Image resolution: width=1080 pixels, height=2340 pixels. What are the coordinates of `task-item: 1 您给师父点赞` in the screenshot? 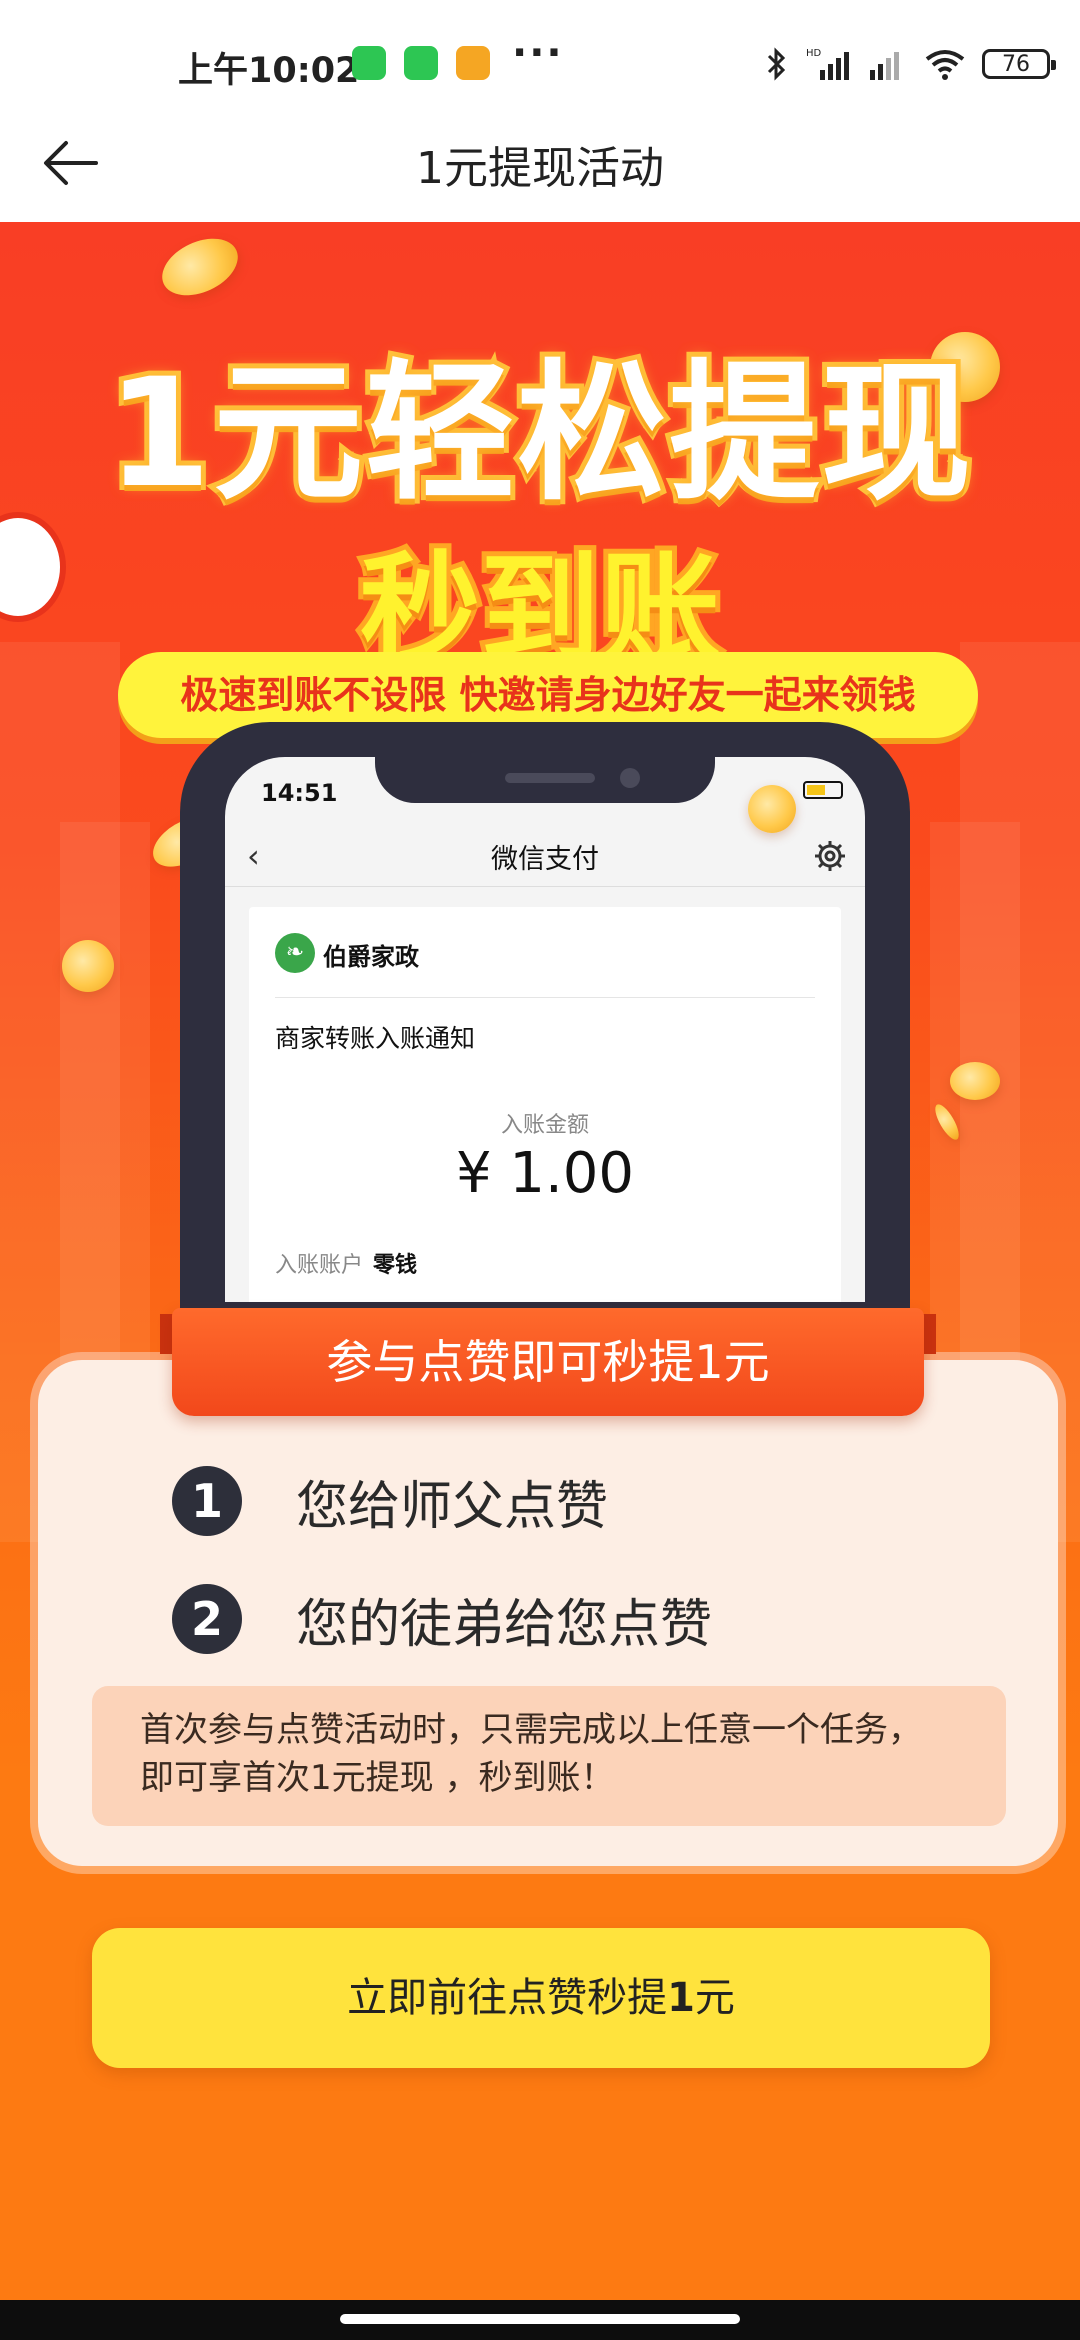 It's located at (390, 1501).